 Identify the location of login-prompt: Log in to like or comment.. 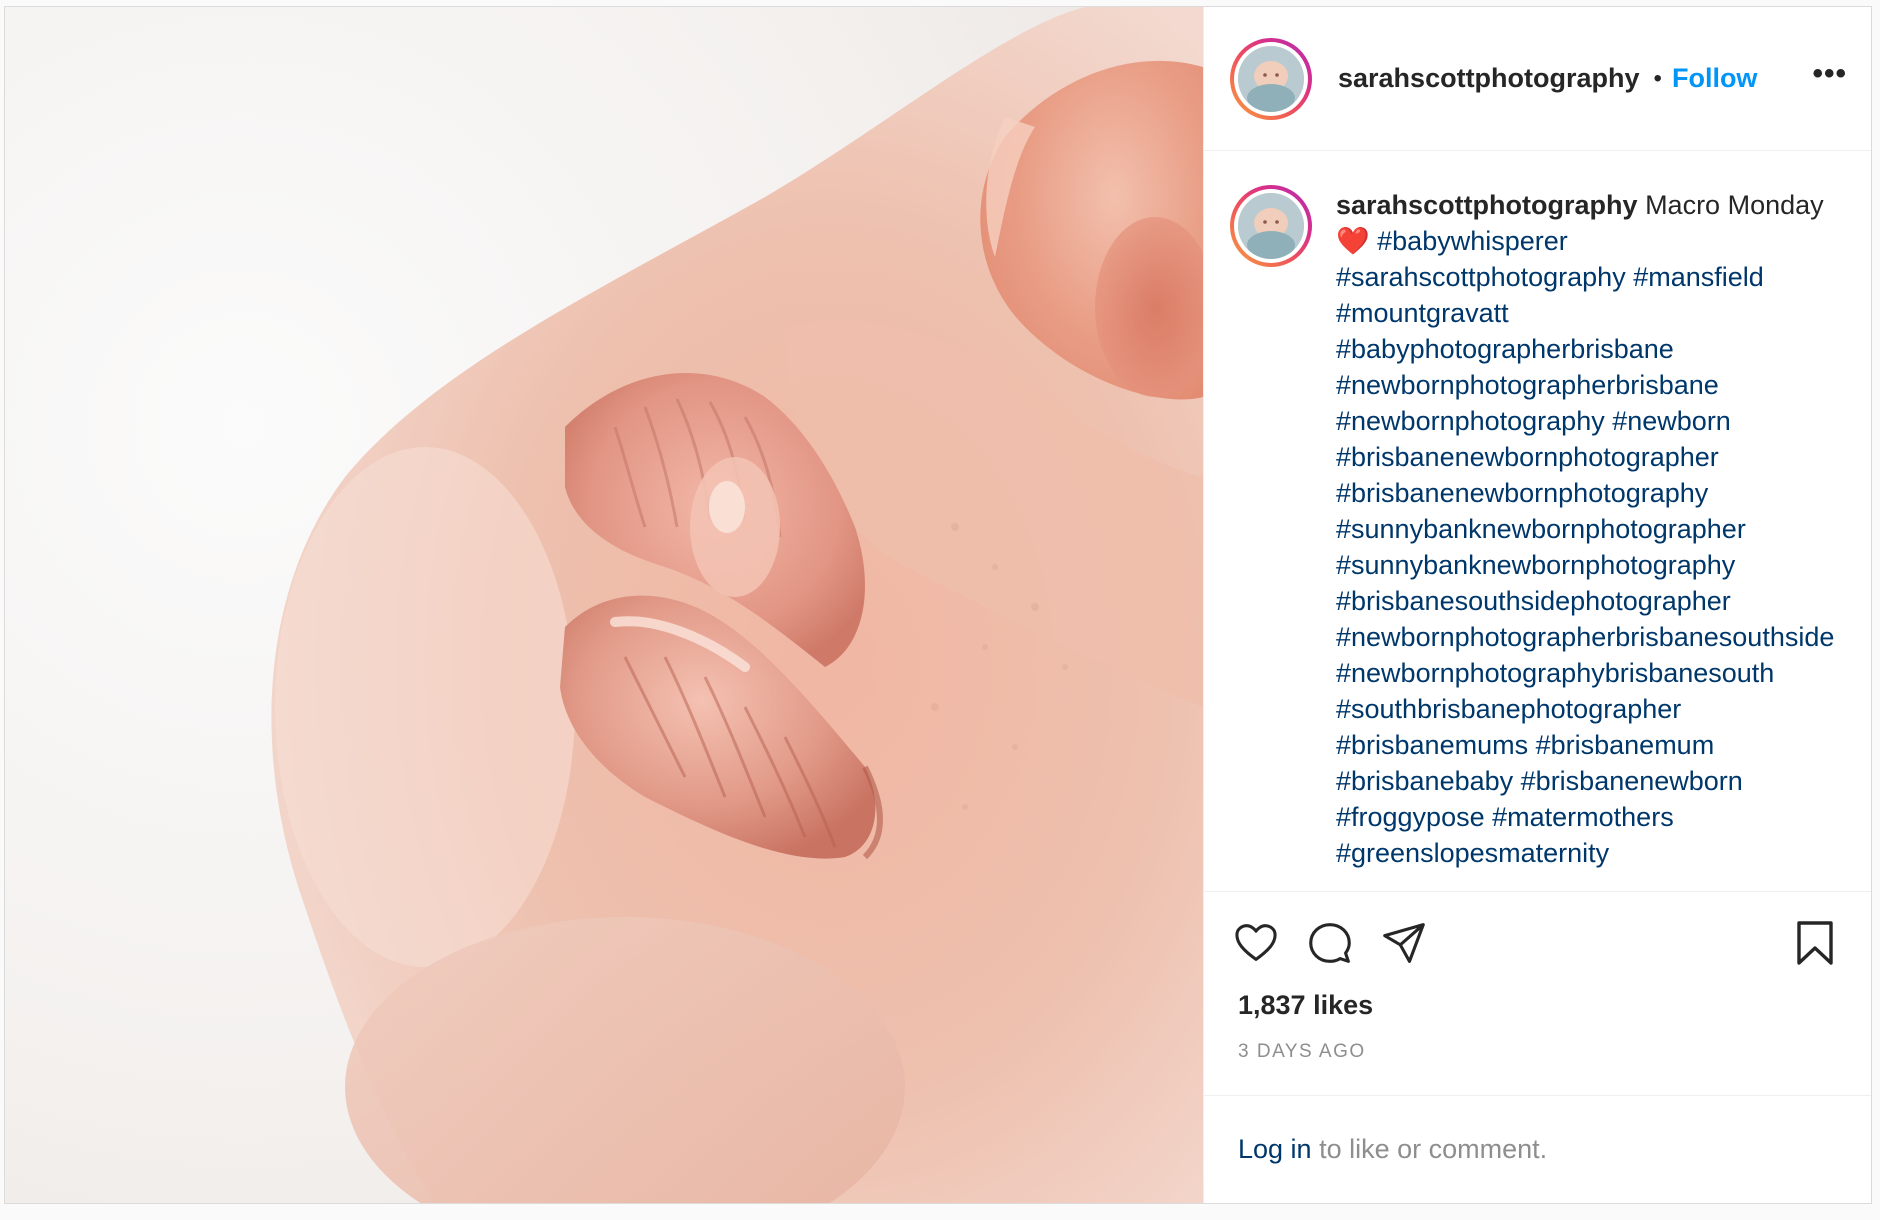
(1537, 1149).